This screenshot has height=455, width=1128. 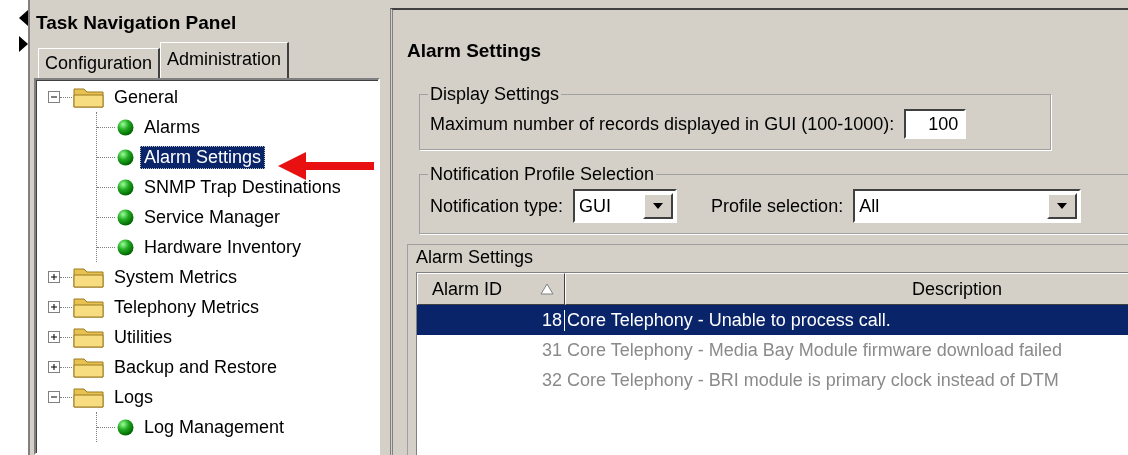 I want to click on field-label: Profile selection:, so click(x=777, y=206).